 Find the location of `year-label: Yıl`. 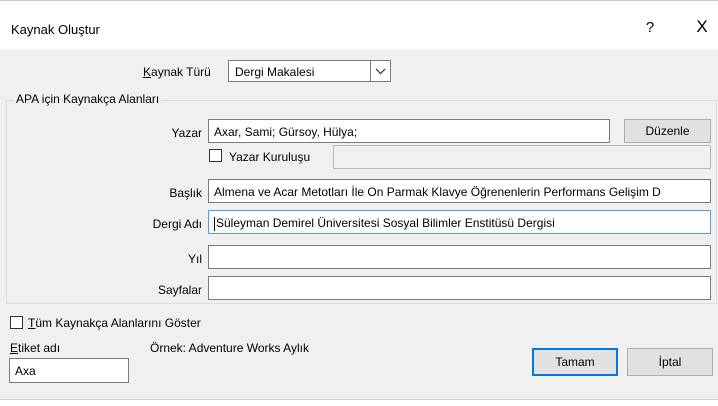

year-label: Yıl is located at coordinates (194, 259).